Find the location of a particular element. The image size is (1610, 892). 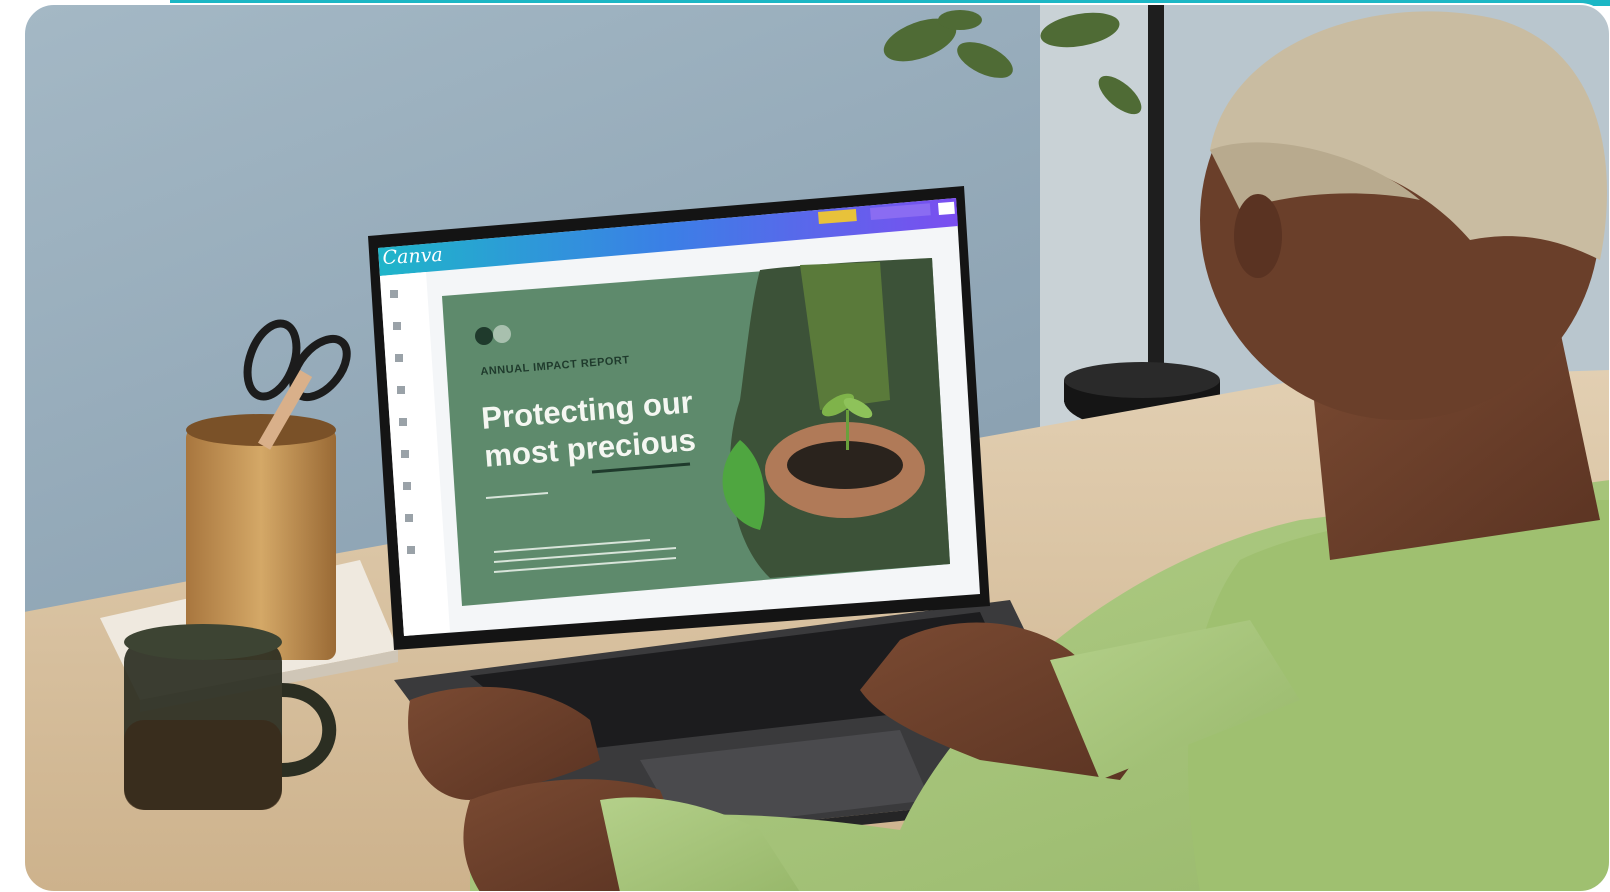

canva-logo-text: Canva is located at coordinates (413, 256).